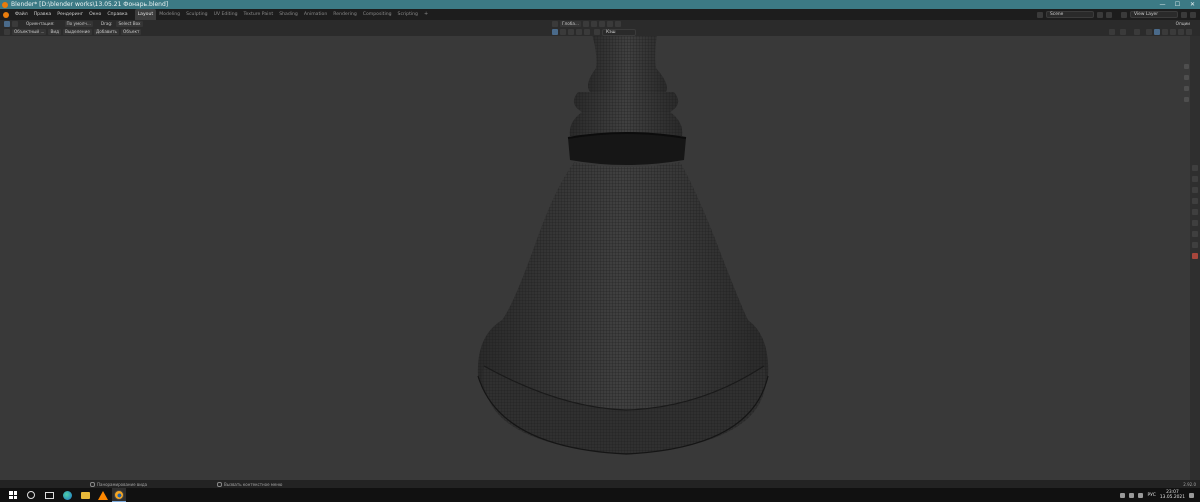 Image resolution: width=1200 pixels, height=502 pixels. What do you see at coordinates (1157, 32) in the screenshot?
I see `wireframe-shading-icon` at bounding box center [1157, 32].